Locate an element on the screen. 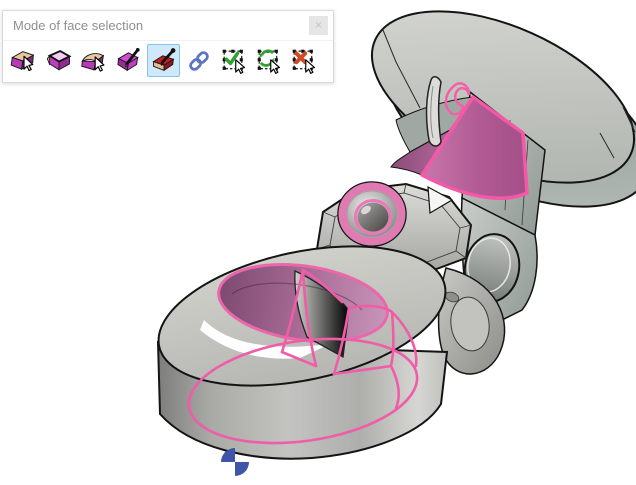 This screenshot has height=485, width=636. curved-face-cursor-icon is located at coordinates (92, 62).